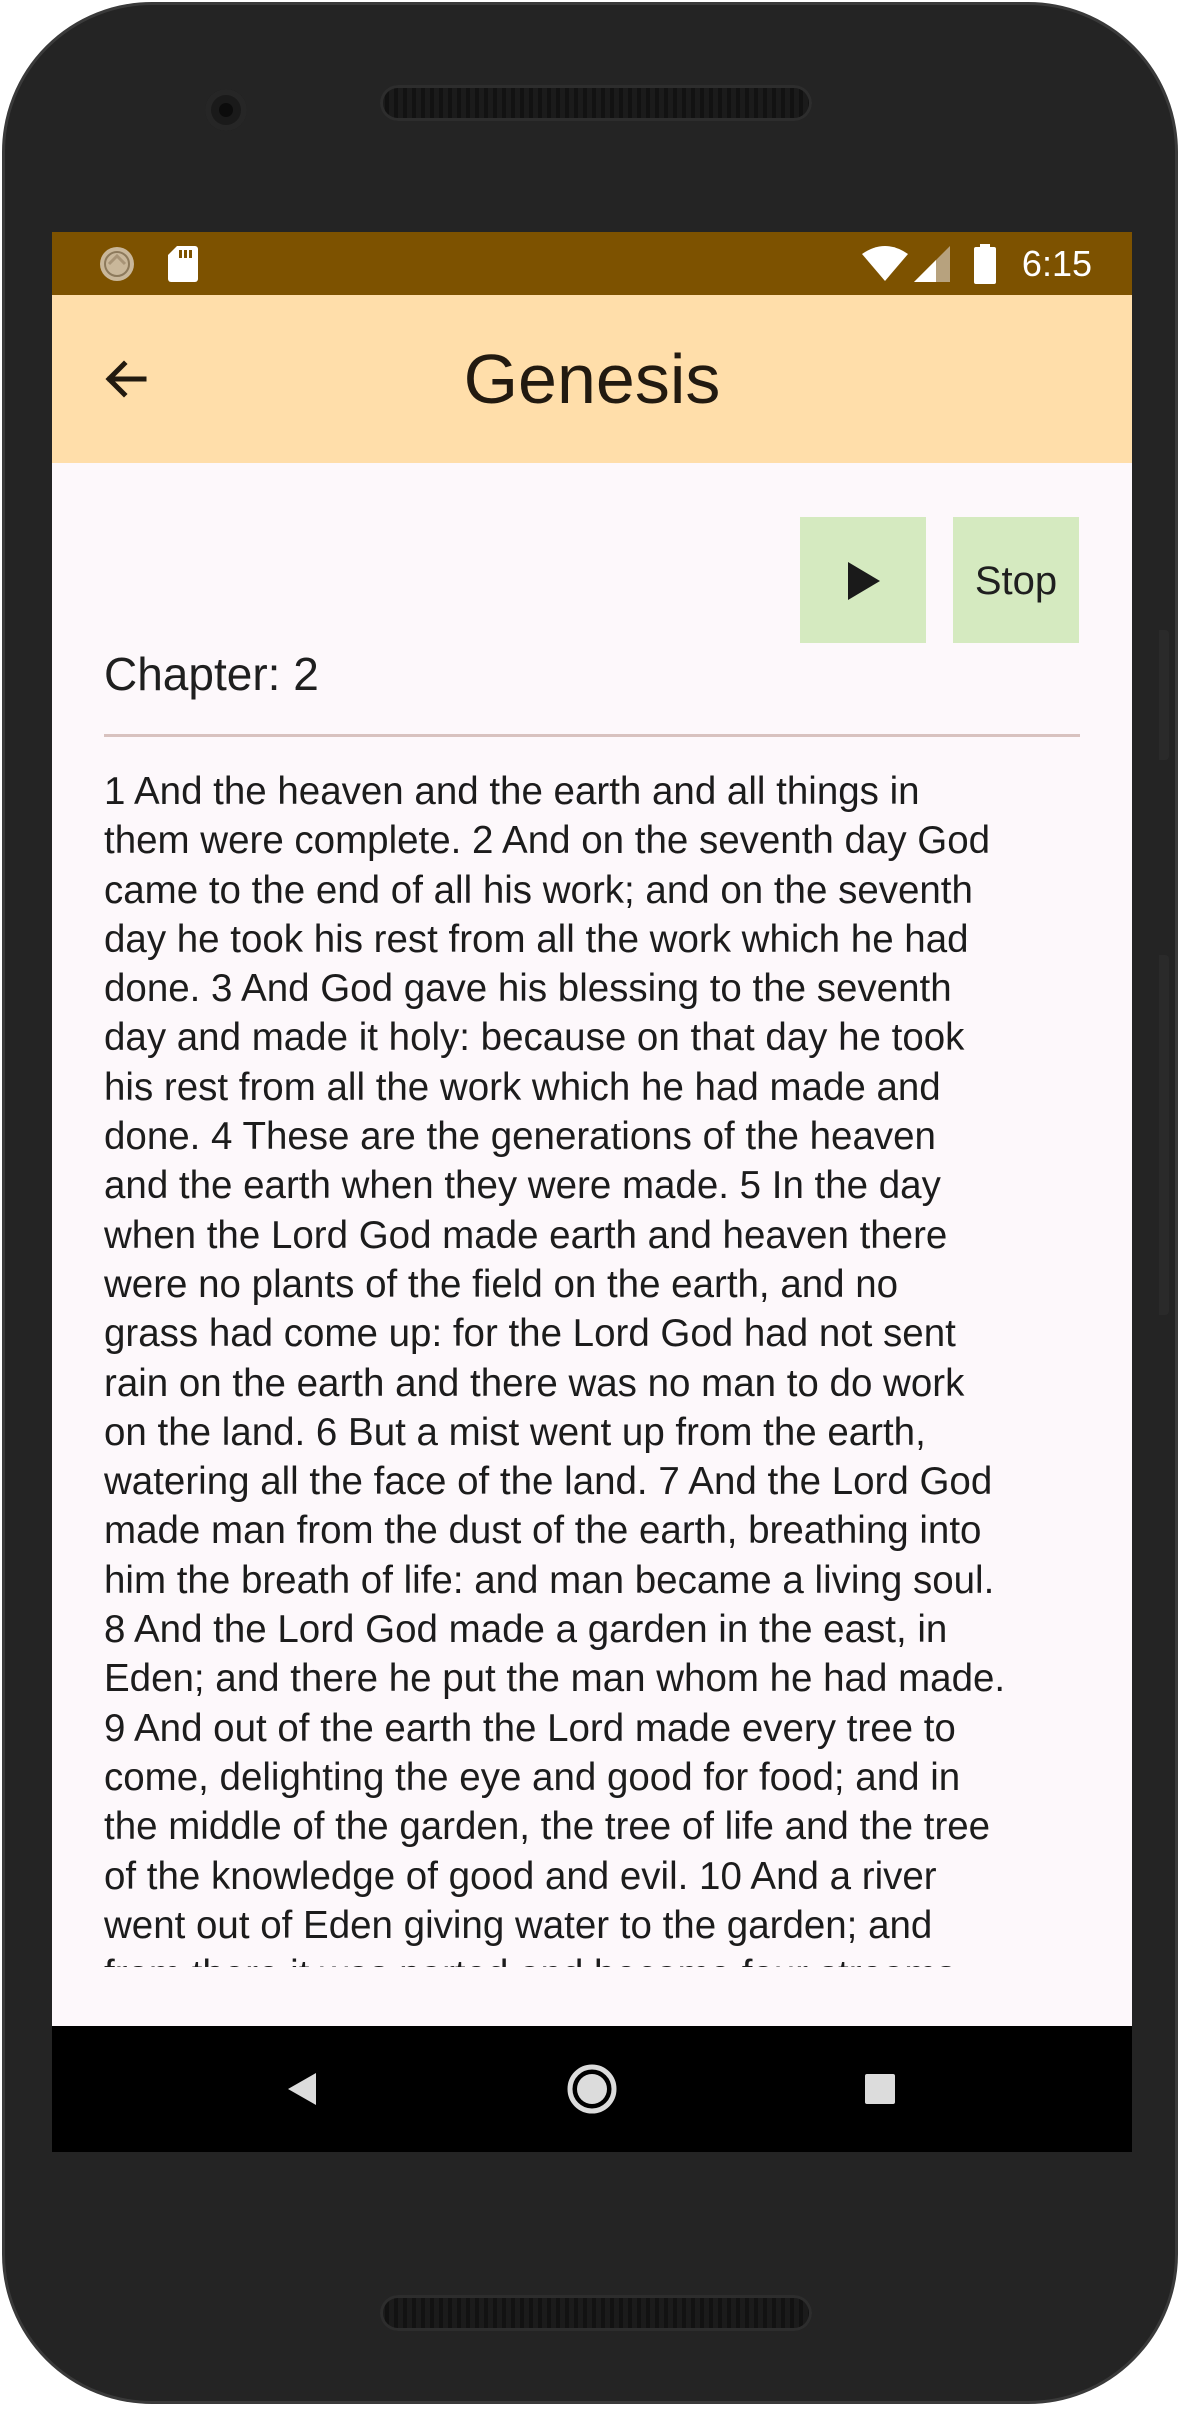 The height and width of the screenshot is (2409, 1194). Describe the element at coordinates (1016, 580) in the screenshot. I see `stop-button: Stop` at that location.